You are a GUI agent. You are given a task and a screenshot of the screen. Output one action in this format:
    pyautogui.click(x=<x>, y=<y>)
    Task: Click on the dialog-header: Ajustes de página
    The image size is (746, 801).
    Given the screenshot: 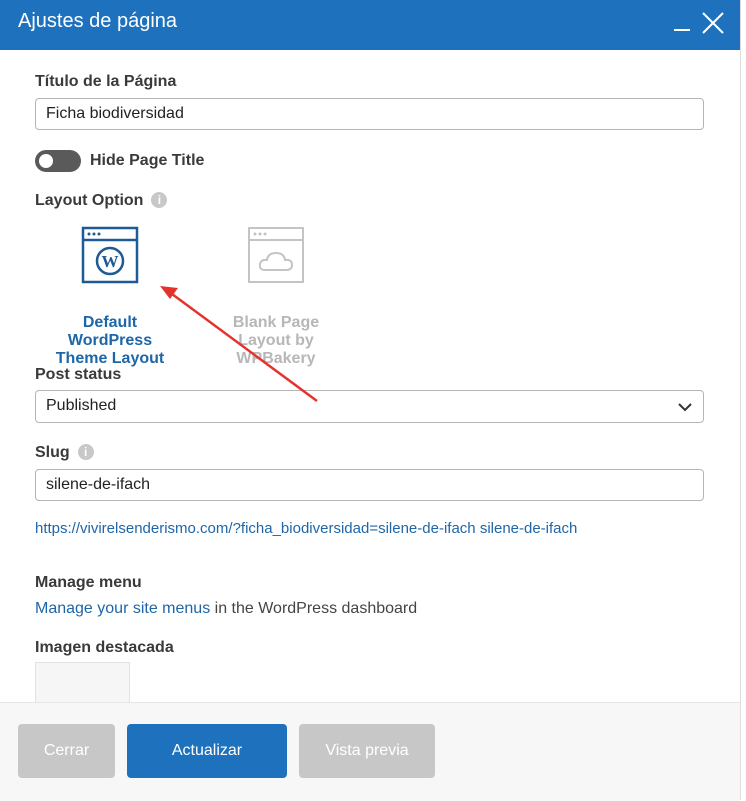 What is the action you would take?
    pyautogui.click(x=370, y=25)
    